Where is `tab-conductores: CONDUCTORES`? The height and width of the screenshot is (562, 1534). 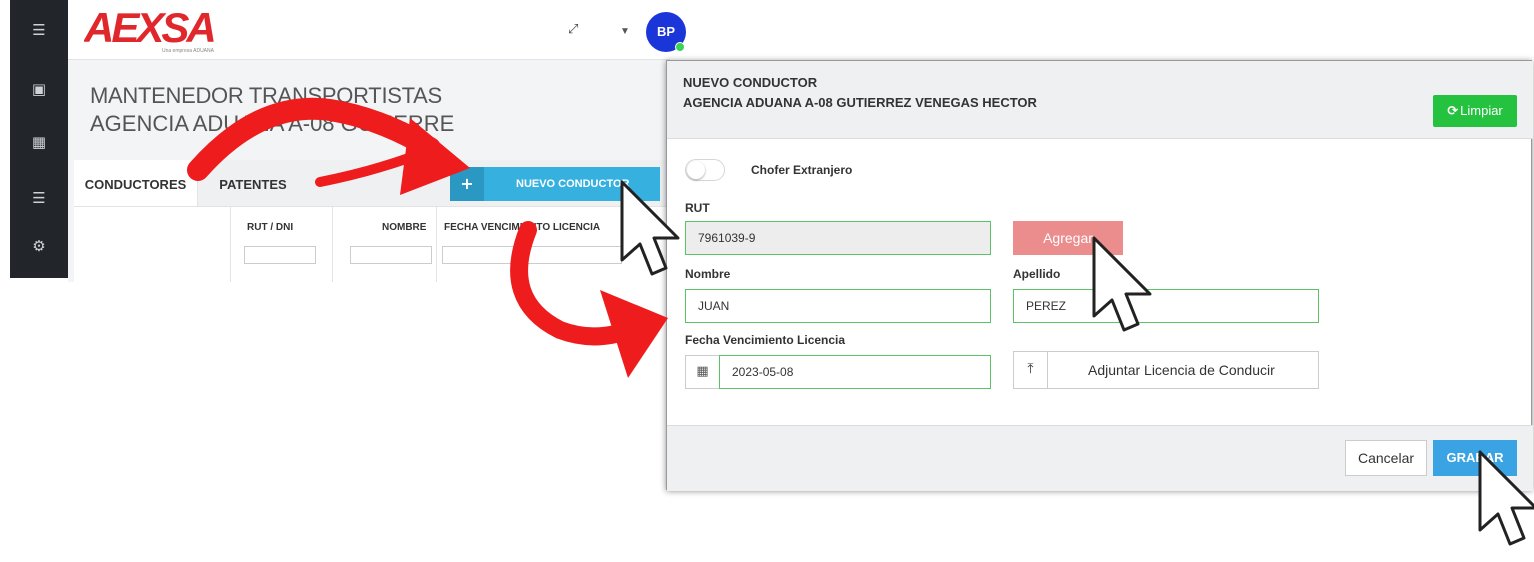
tab-conductores: CONDUCTORES is located at coordinates (136, 184).